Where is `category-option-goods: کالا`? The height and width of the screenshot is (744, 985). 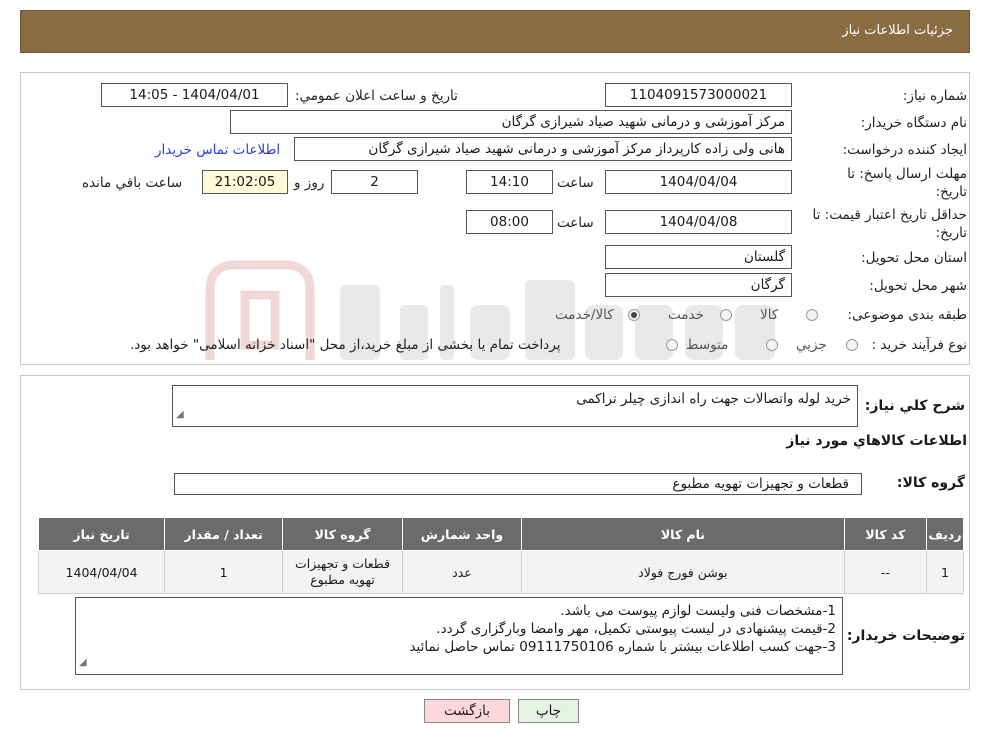 category-option-goods: کالا is located at coordinates (769, 315).